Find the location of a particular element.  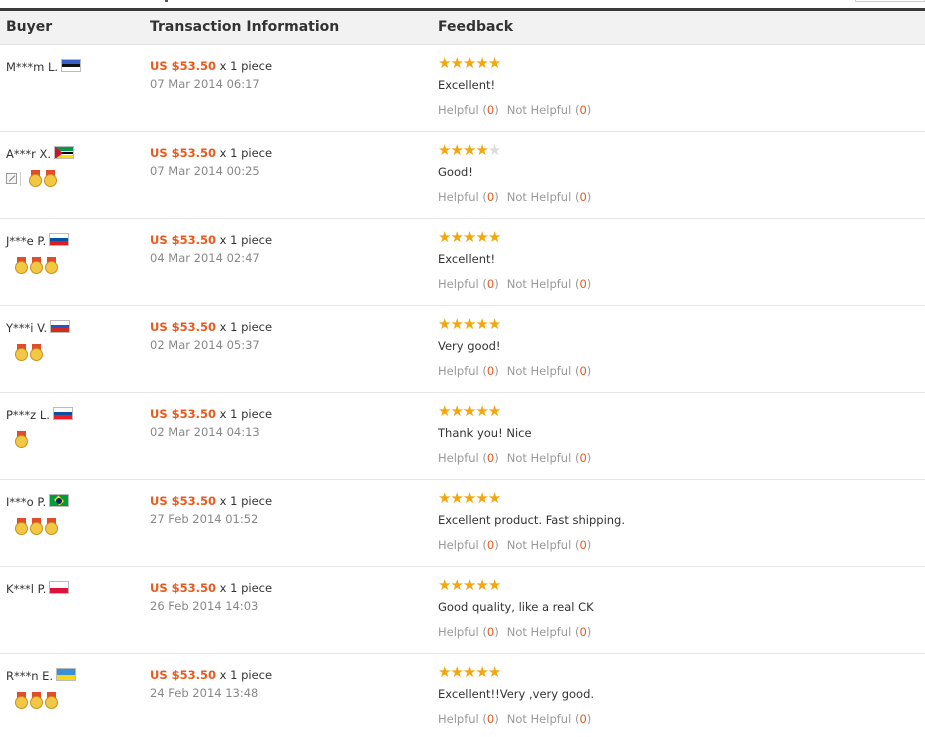

feedback-comment: Very good! is located at coordinates (469, 346).